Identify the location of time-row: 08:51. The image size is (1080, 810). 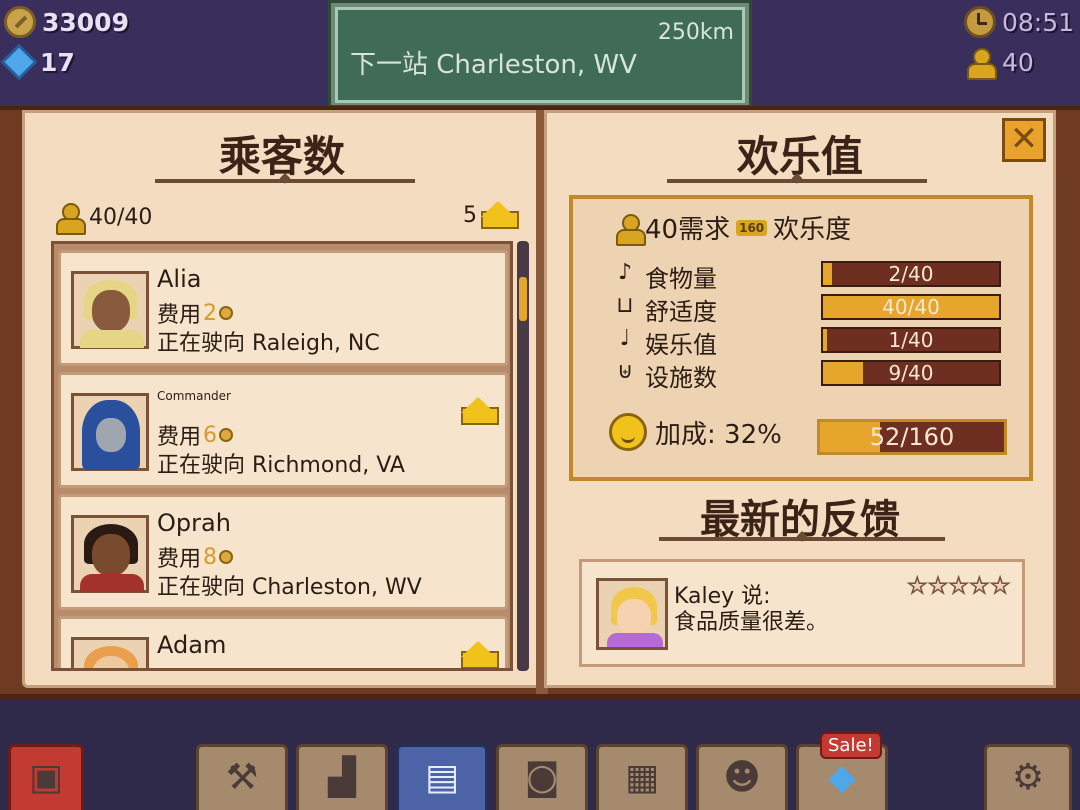
(1018, 22).